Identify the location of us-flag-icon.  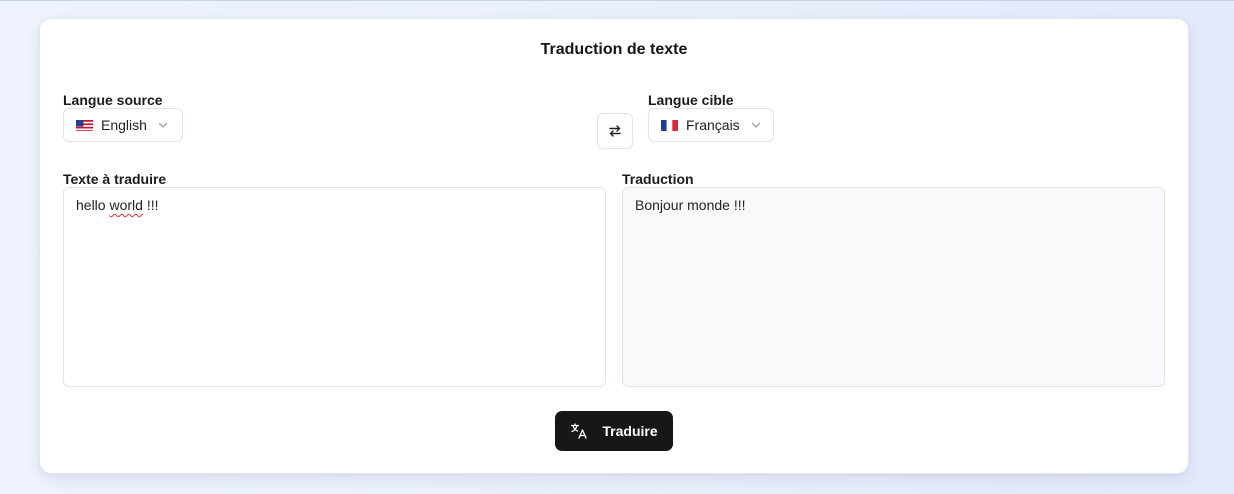
(84, 125).